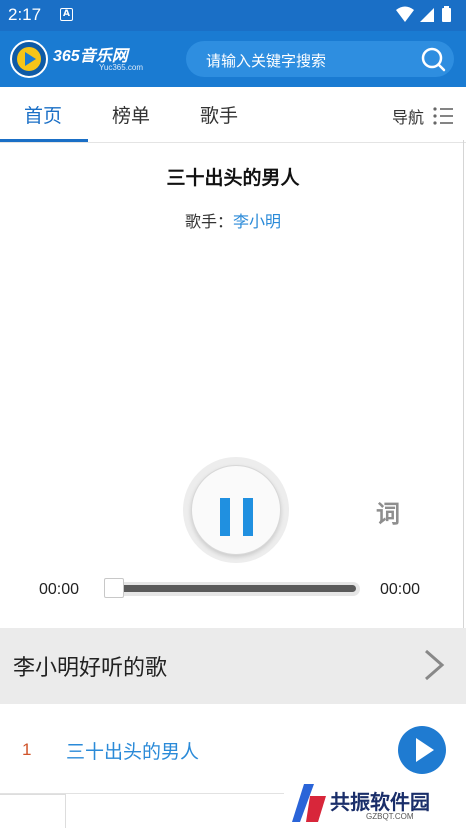 This screenshot has width=466, height=828. Describe the element at coordinates (407, 117) in the screenshot. I see `nav-label: 导航` at that location.